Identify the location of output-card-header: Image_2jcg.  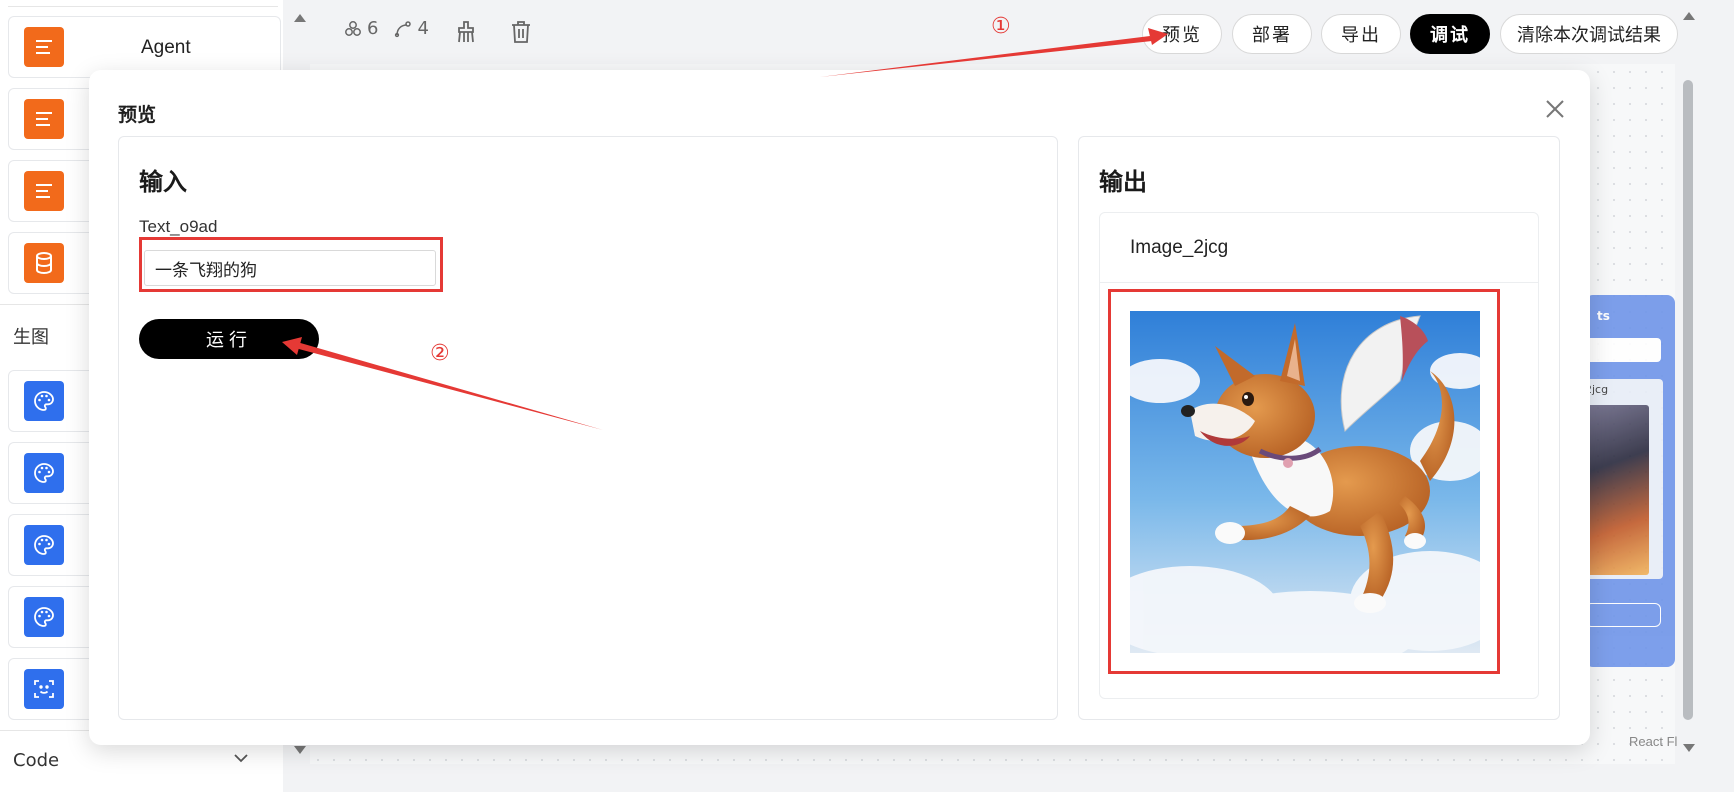
(1319, 248).